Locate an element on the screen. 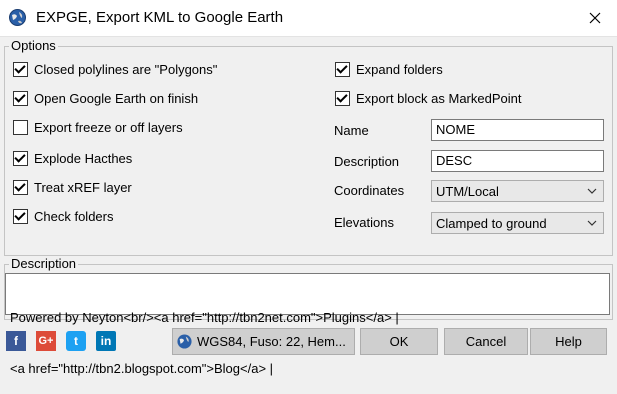 The height and width of the screenshot is (394, 617). name-field: NOME is located at coordinates (517, 130).